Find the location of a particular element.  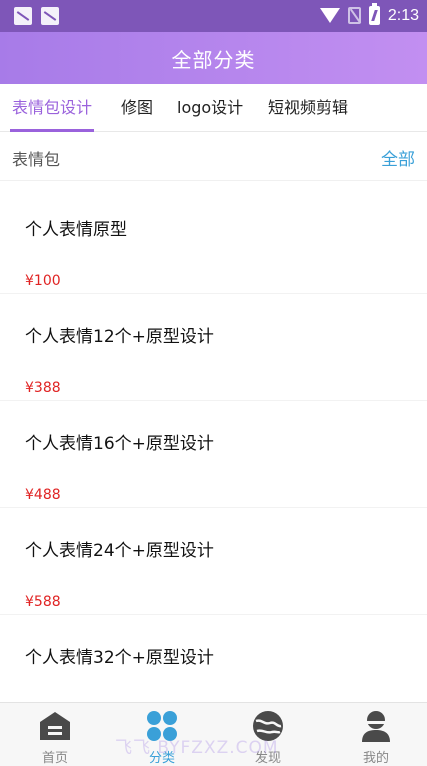

section-label: 表情包 is located at coordinates (36, 159).